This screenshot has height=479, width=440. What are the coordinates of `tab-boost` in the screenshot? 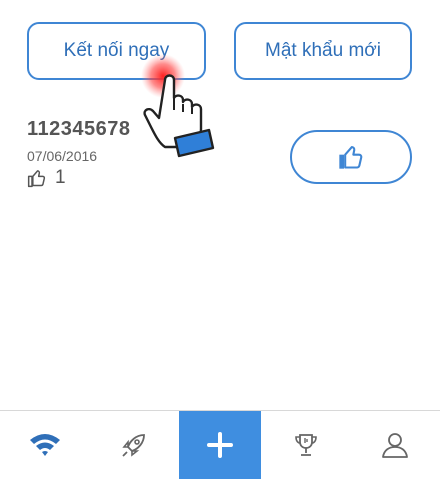 It's located at (135, 445).